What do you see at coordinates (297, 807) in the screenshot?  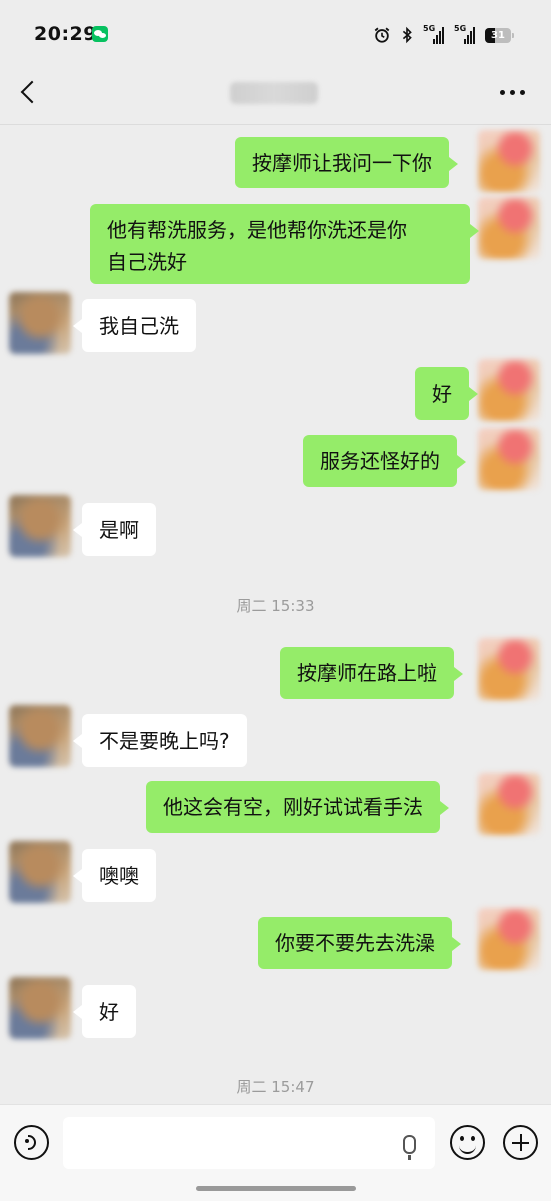 I see `message-bubble-self: 他这会有空，刚好试试看手法` at bounding box center [297, 807].